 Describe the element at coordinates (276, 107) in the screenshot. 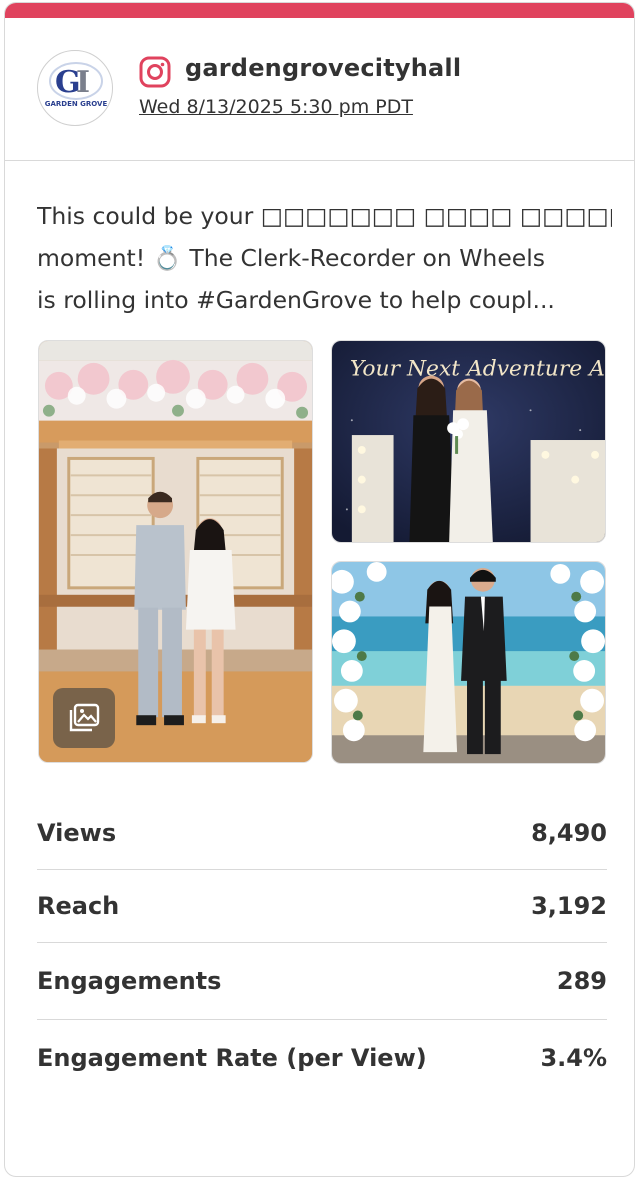

I see `post-timestamp-link: Wed 8/13/2025 5:30 pm PDT` at that location.